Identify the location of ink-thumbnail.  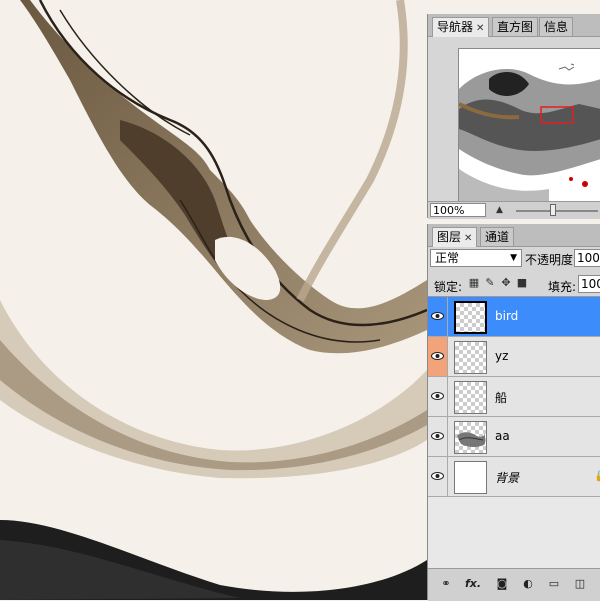
(471, 439).